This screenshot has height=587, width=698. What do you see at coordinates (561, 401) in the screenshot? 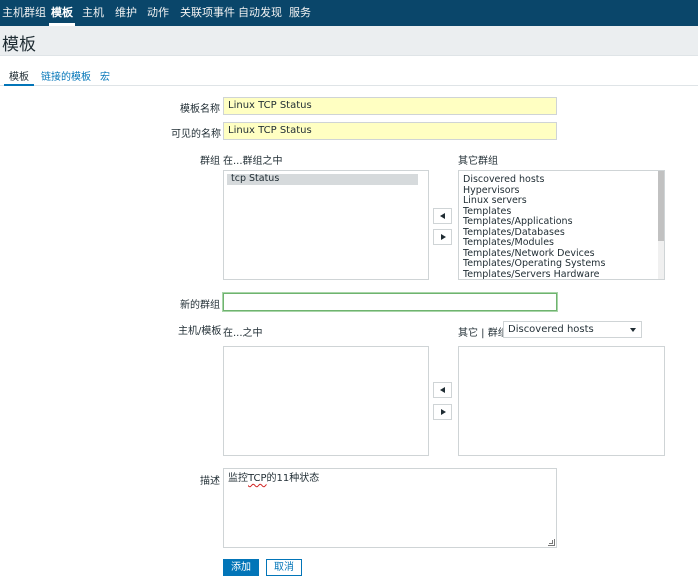
I see `hosts-other-list` at bounding box center [561, 401].